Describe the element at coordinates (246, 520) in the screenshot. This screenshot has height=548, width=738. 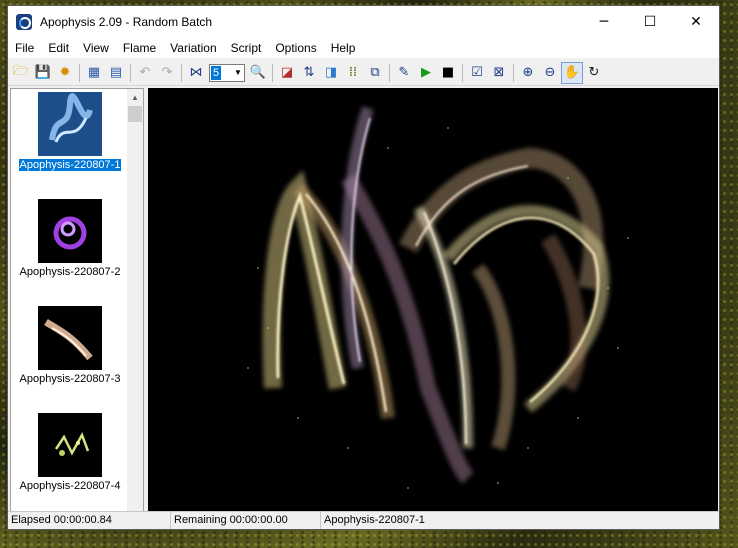
I see `status-remaining: Remaining 00:00:00.00` at that location.